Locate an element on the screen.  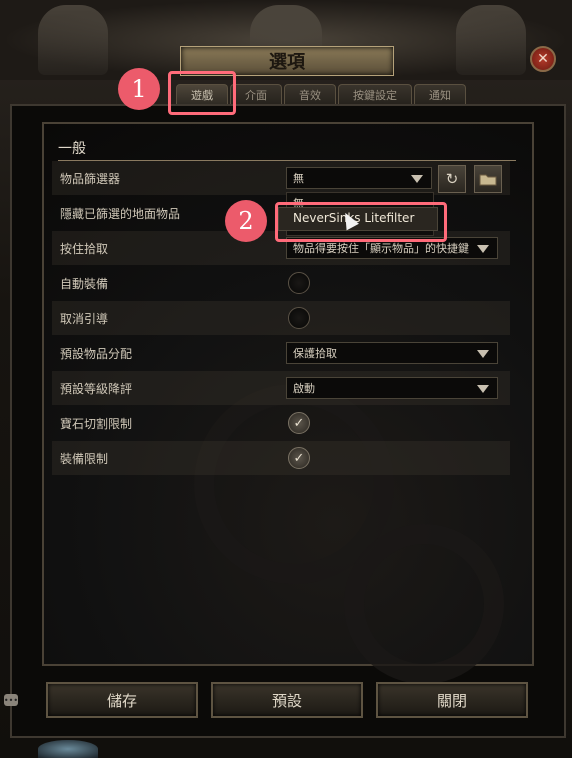
chat-icon: ••• is located at coordinates (11, 700).